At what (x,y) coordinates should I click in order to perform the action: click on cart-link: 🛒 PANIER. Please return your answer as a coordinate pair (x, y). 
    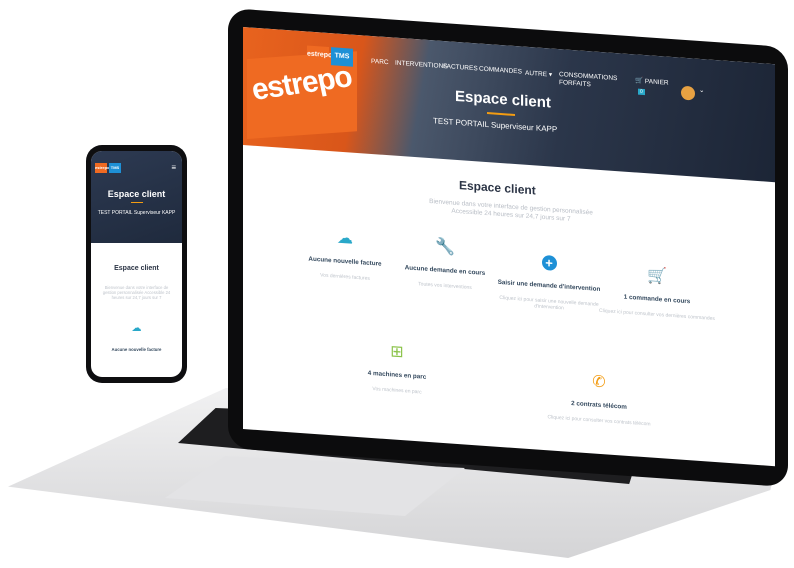
    Looking at the image, I should click on (652, 81).